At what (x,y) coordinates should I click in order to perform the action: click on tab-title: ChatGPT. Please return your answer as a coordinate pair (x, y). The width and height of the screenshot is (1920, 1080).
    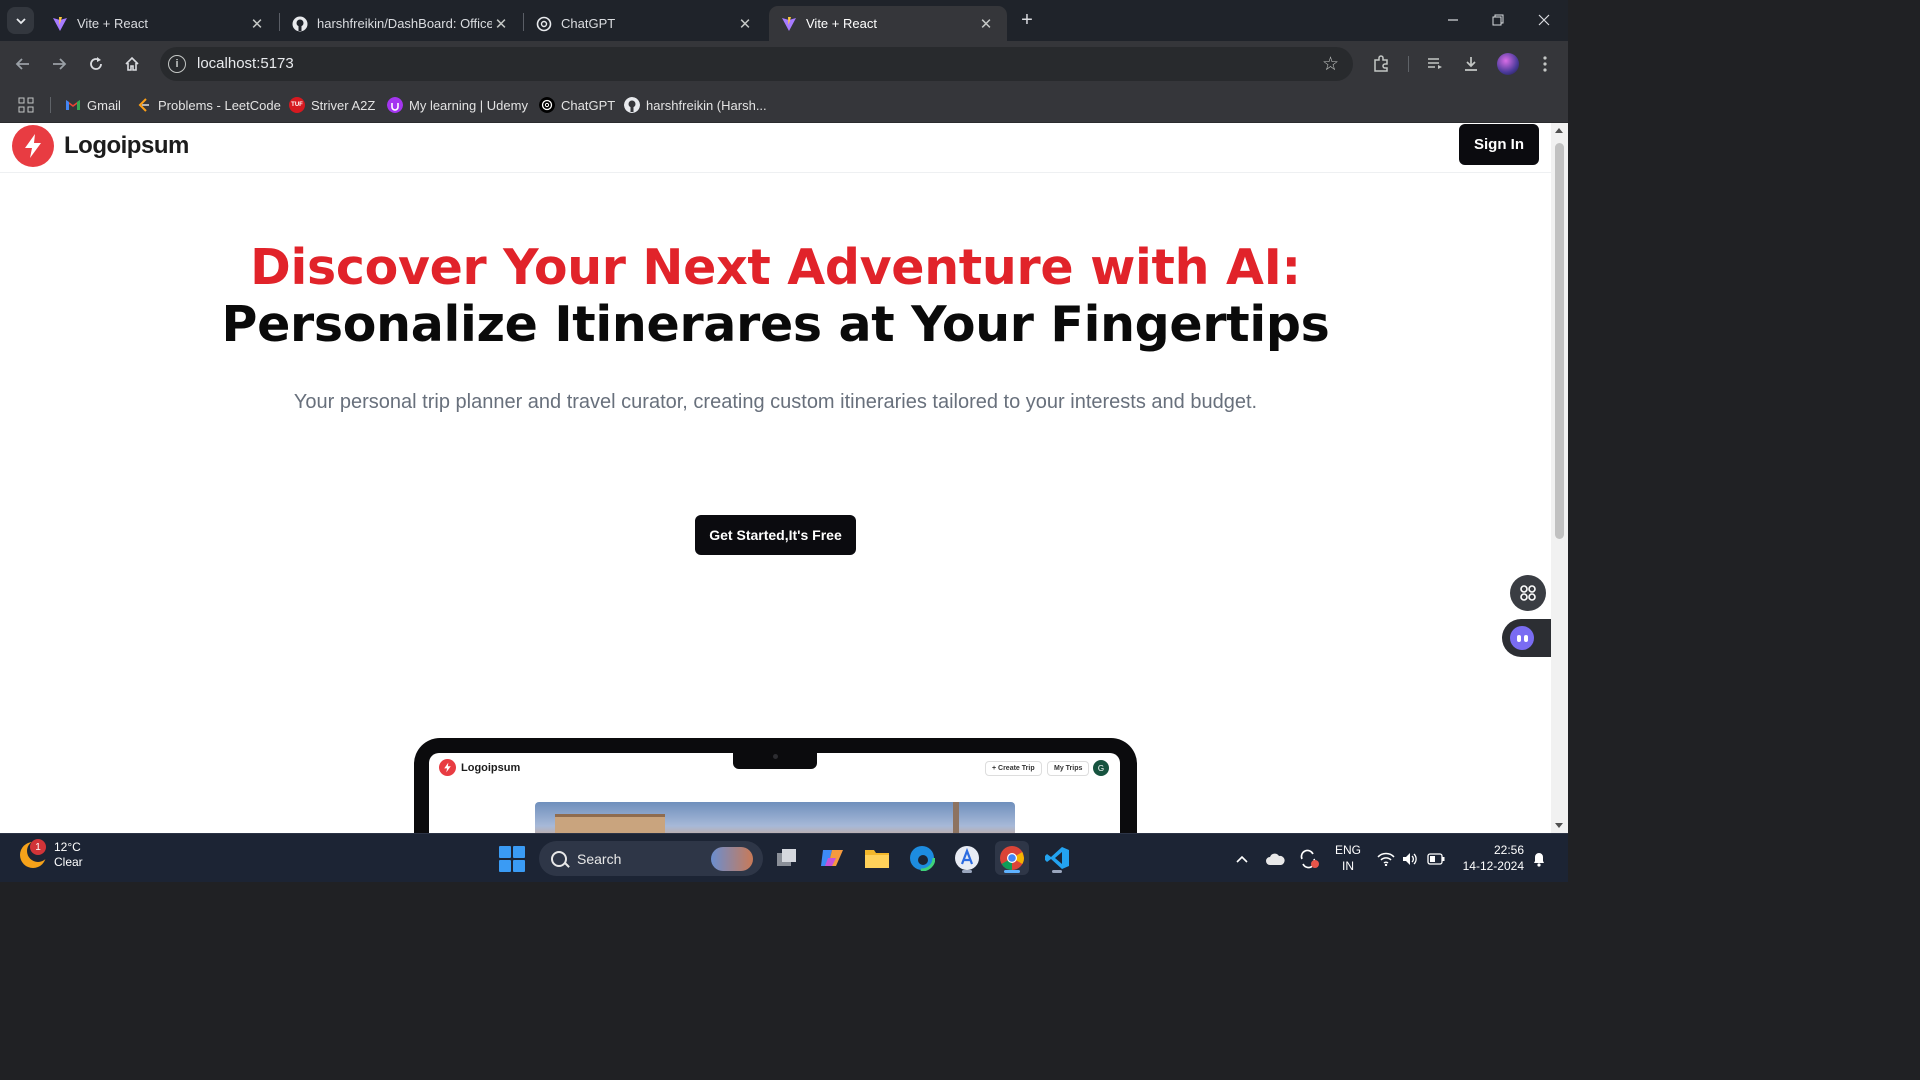
    Looking at the image, I should click on (588, 23).